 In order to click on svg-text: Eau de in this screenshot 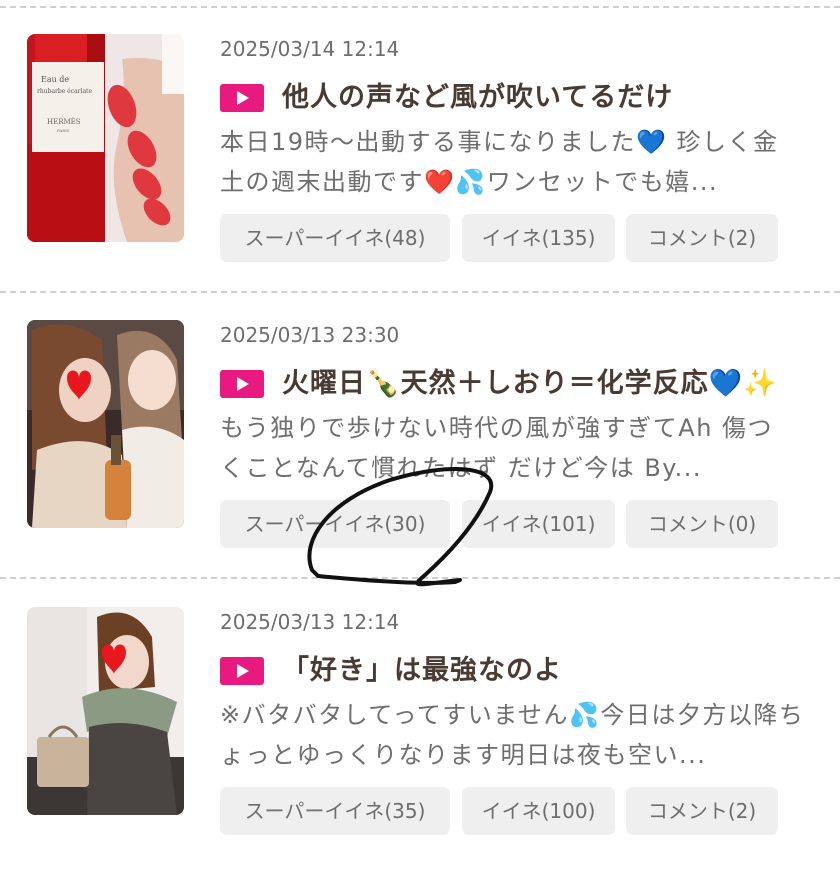, I will do `click(55, 79)`.